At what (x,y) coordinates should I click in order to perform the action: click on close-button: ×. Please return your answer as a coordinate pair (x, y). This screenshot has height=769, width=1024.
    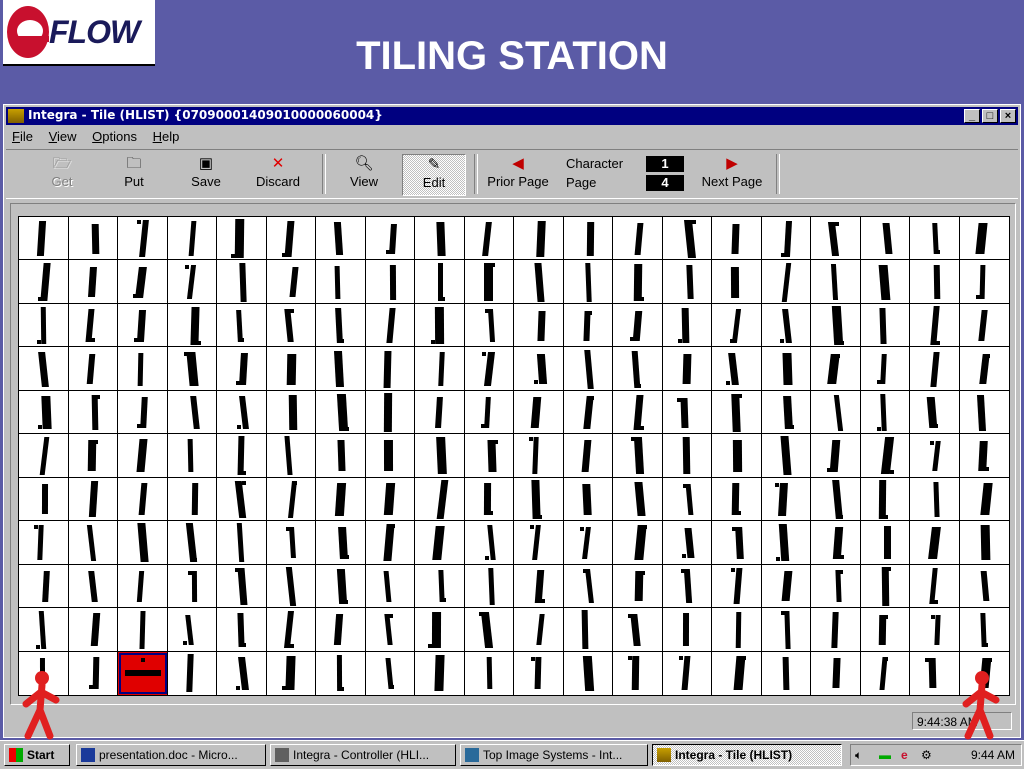
    Looking at the image, I should click on (1008, 116).